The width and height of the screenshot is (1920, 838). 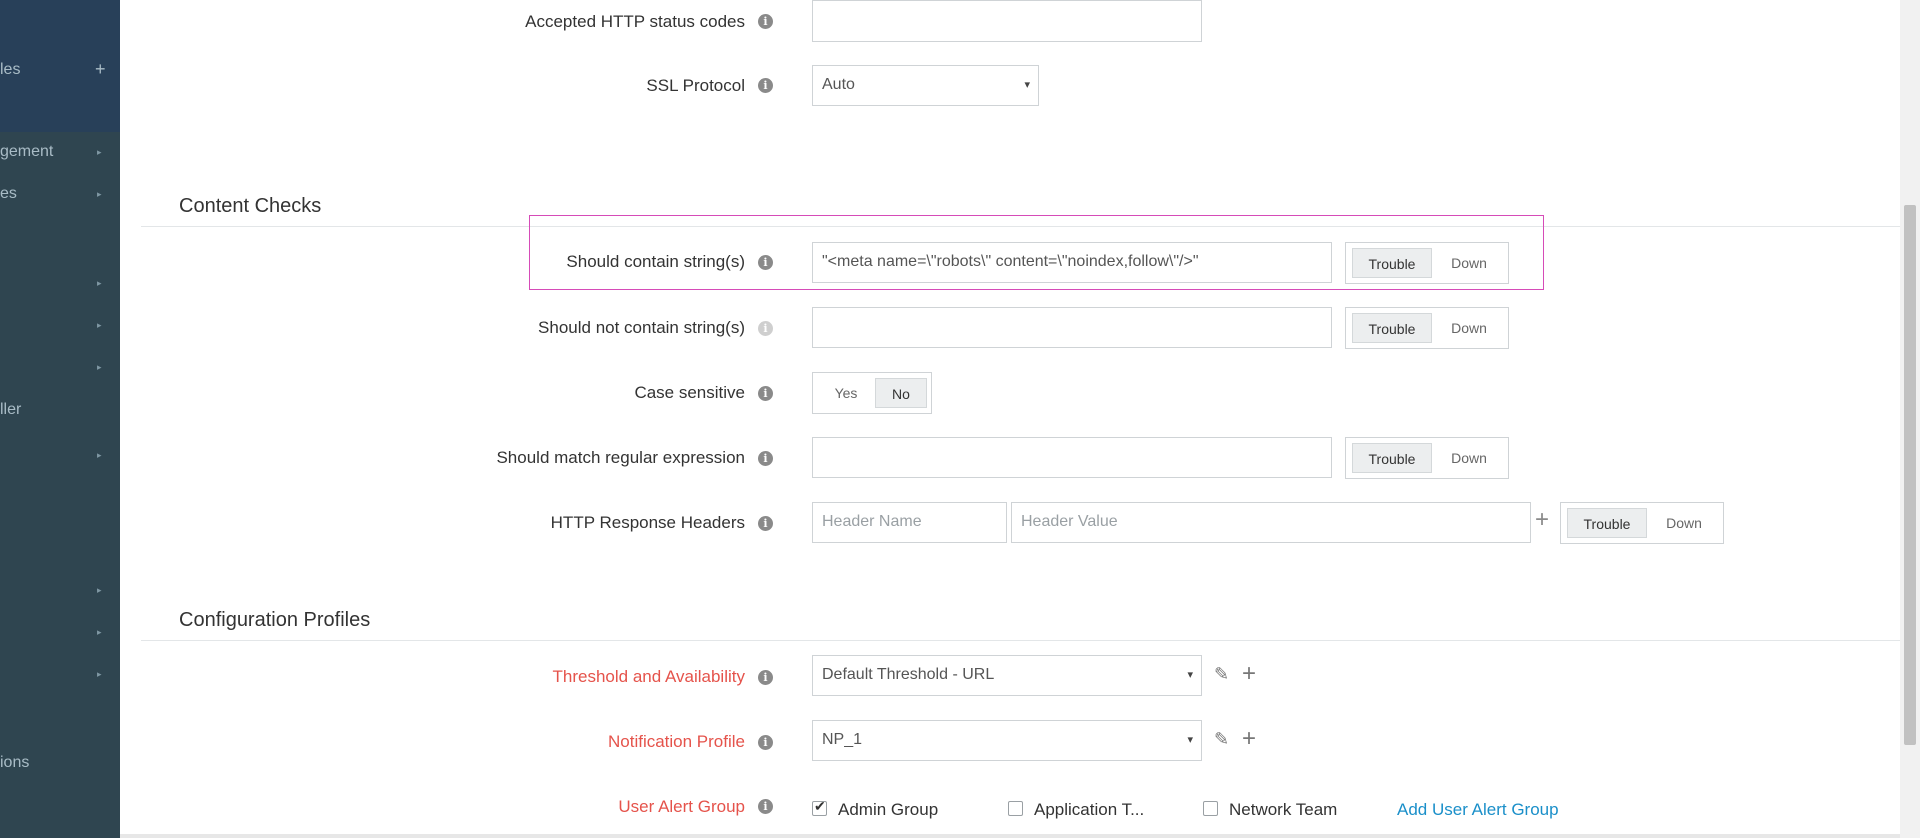 What do you see at coordinates (8, 193) in the screenshot?
I see `sidebar-item-label: es` at bounding box center [8, 193].